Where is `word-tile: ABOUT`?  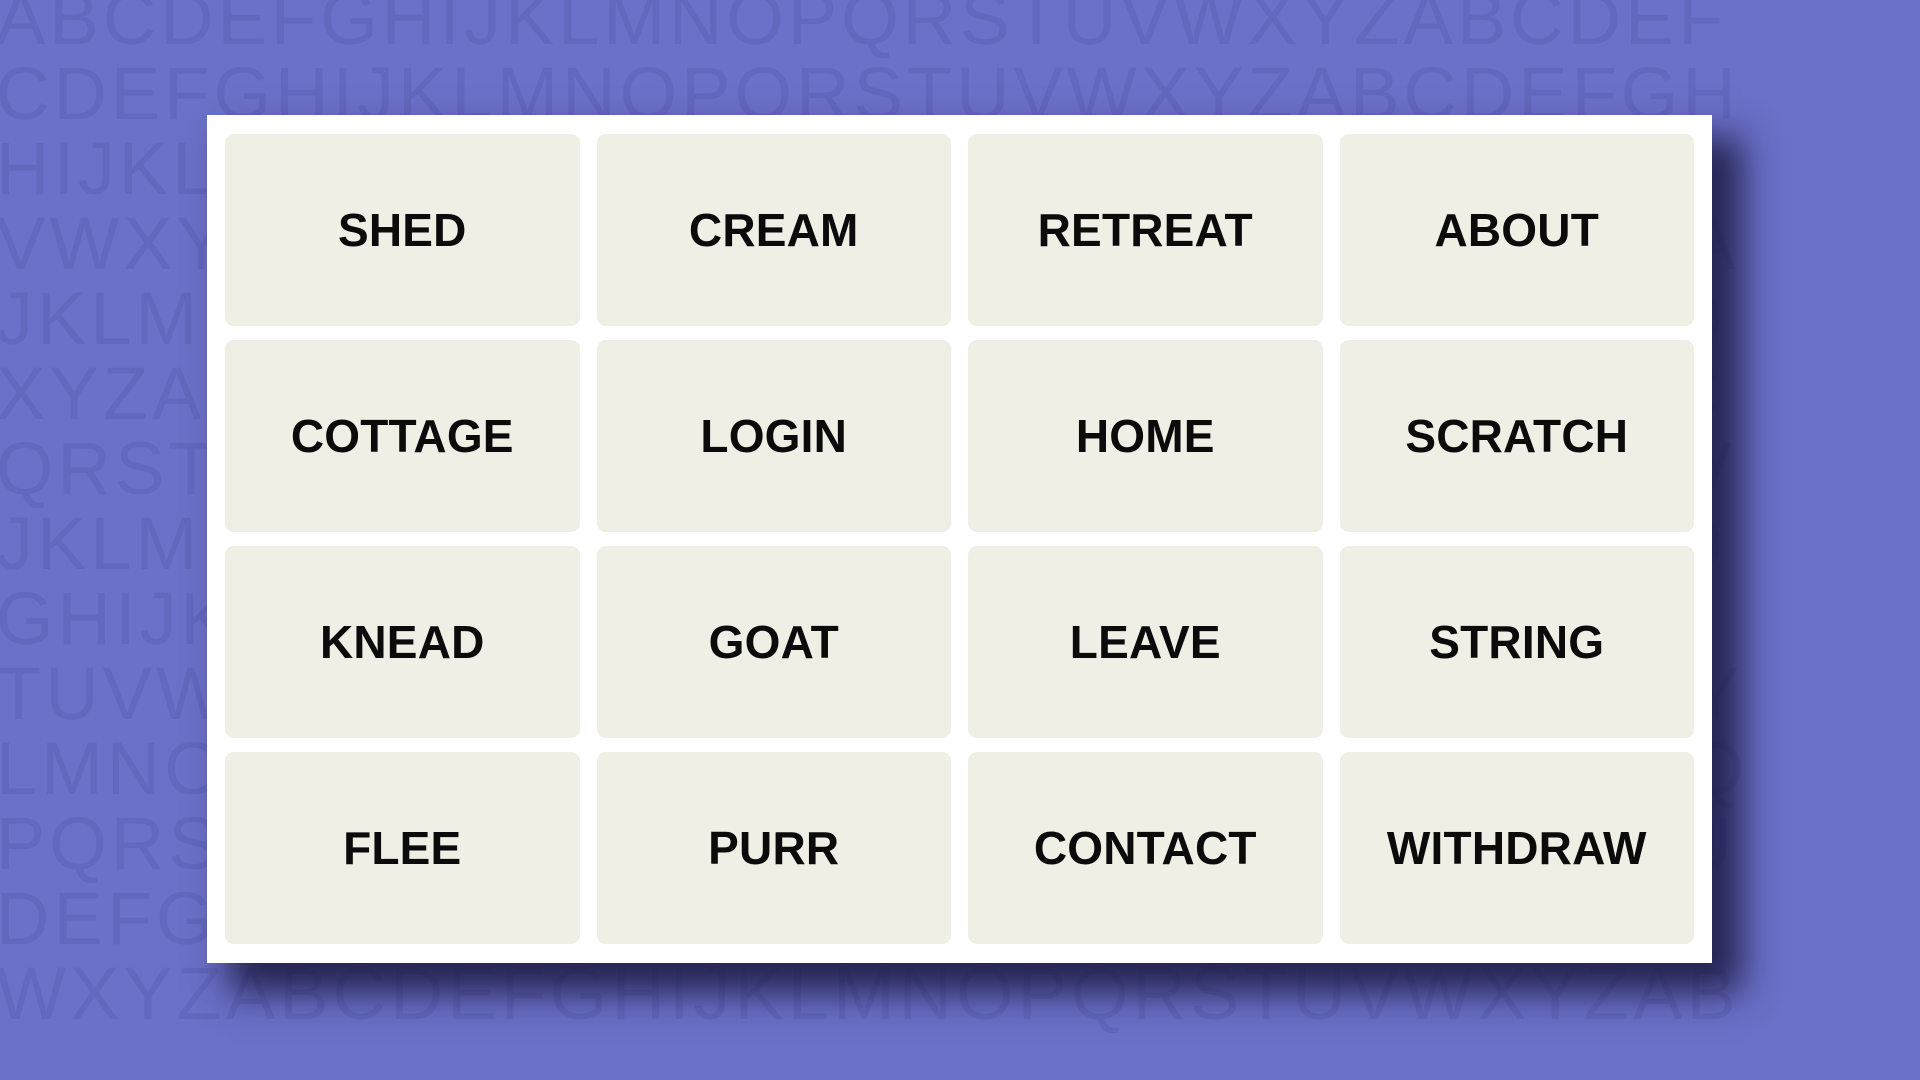
word-tile: ABOUT is located at coordinates (1516, 230).